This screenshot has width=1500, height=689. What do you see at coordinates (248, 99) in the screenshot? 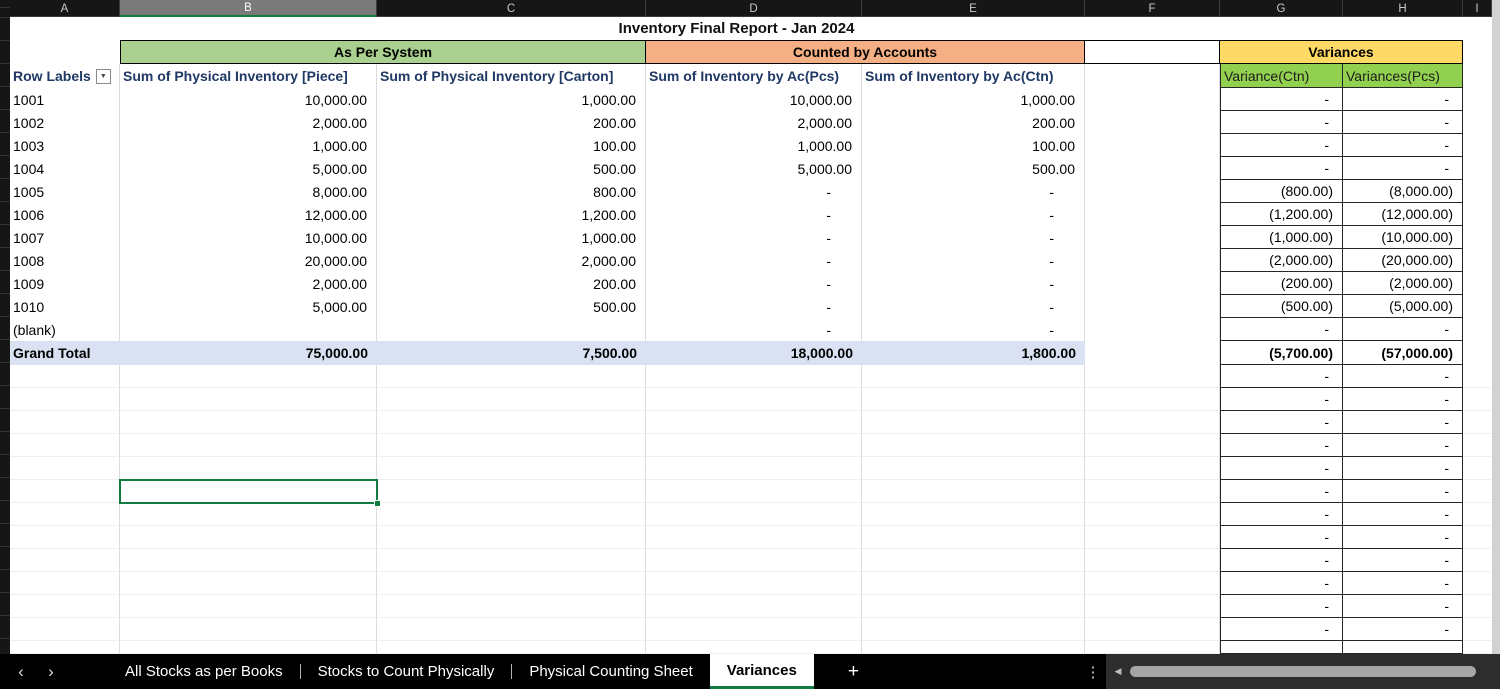
I see `sys-pieces-cell: 10,000.00` at bounding box center [248, 99].